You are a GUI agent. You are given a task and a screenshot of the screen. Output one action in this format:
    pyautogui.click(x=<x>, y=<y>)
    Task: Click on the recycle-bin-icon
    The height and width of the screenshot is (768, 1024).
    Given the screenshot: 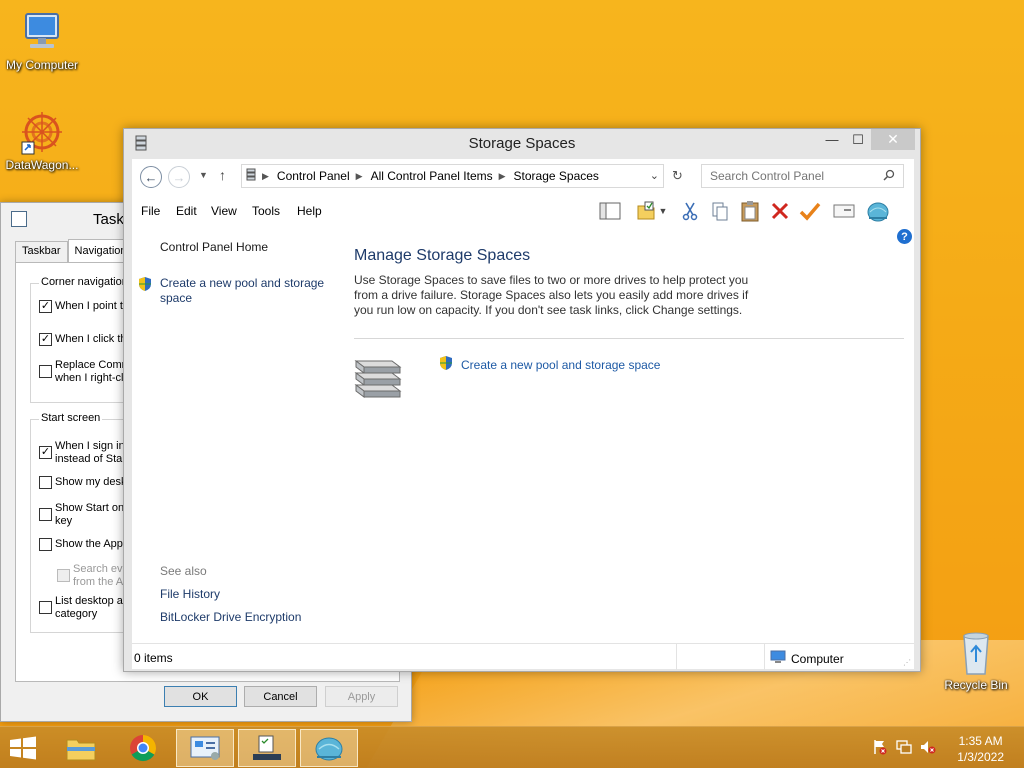 What is the action you would take?
    pyautogui.click(x=976, y=653)
    